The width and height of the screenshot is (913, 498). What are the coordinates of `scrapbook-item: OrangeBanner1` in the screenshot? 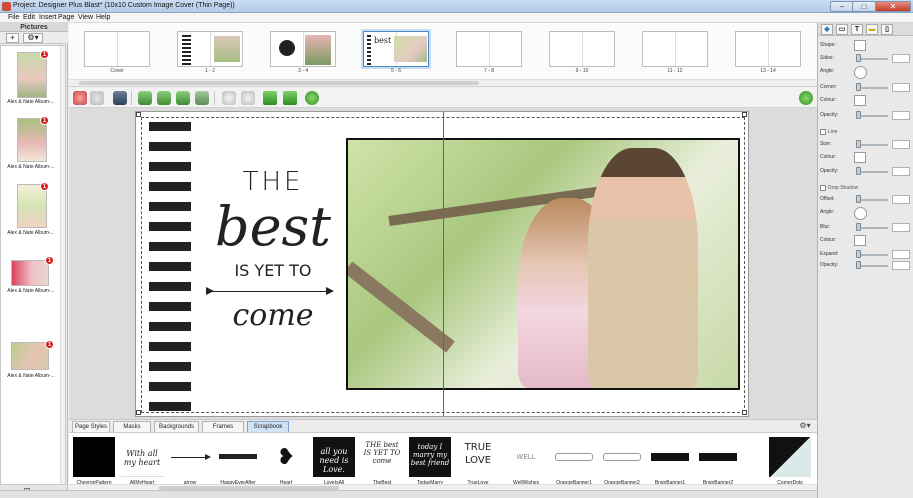 It's located at (574, 463).